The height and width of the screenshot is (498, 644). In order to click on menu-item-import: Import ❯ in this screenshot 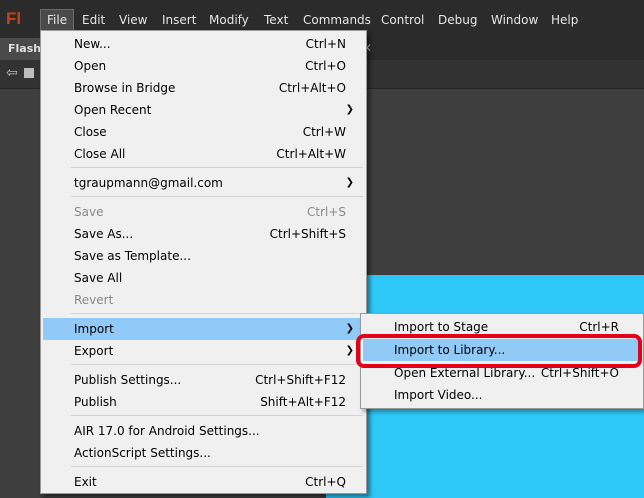, I will do `click(203, 329)`.